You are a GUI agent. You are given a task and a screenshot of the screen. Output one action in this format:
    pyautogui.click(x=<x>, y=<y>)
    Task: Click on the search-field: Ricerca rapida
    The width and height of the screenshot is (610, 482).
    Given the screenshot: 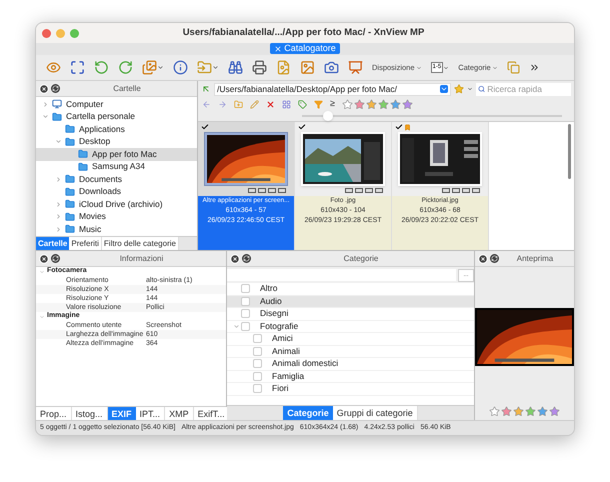 What is the action you would take?
    pyautogui.click(x=523, y=89)
    